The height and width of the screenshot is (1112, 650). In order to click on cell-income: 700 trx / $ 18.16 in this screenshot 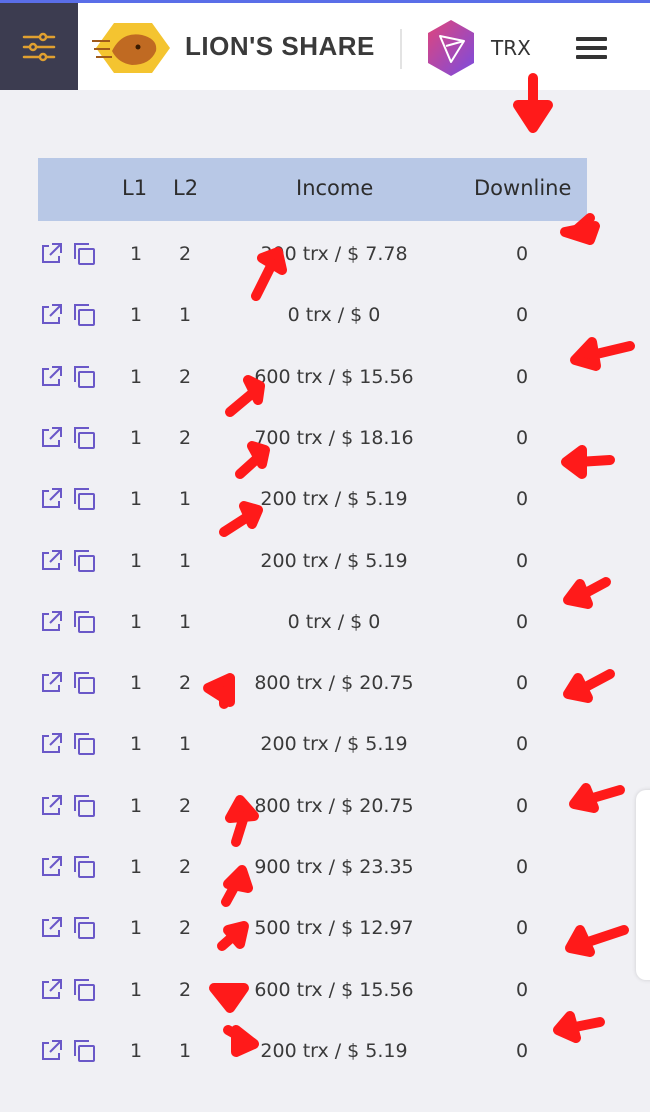, I will do `click(334, 437)`.